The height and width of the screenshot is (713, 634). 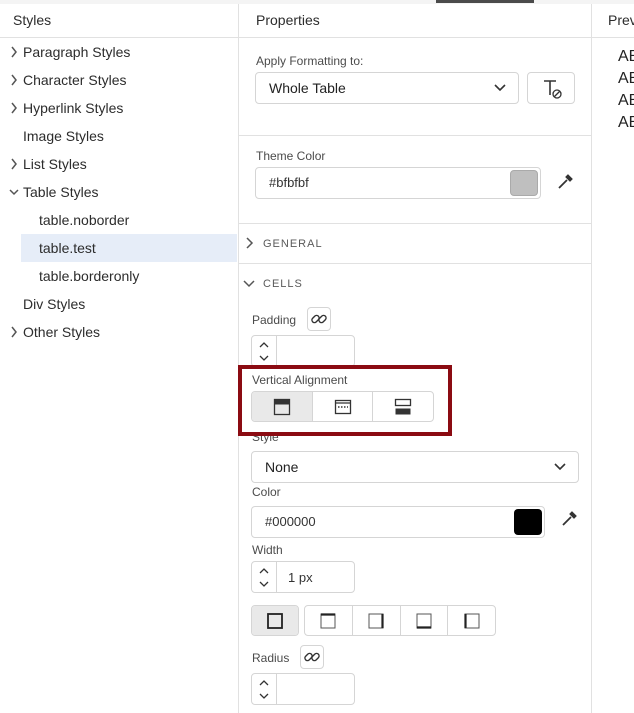 I want to click on highlight-annotation, so click(x=345, y=400).